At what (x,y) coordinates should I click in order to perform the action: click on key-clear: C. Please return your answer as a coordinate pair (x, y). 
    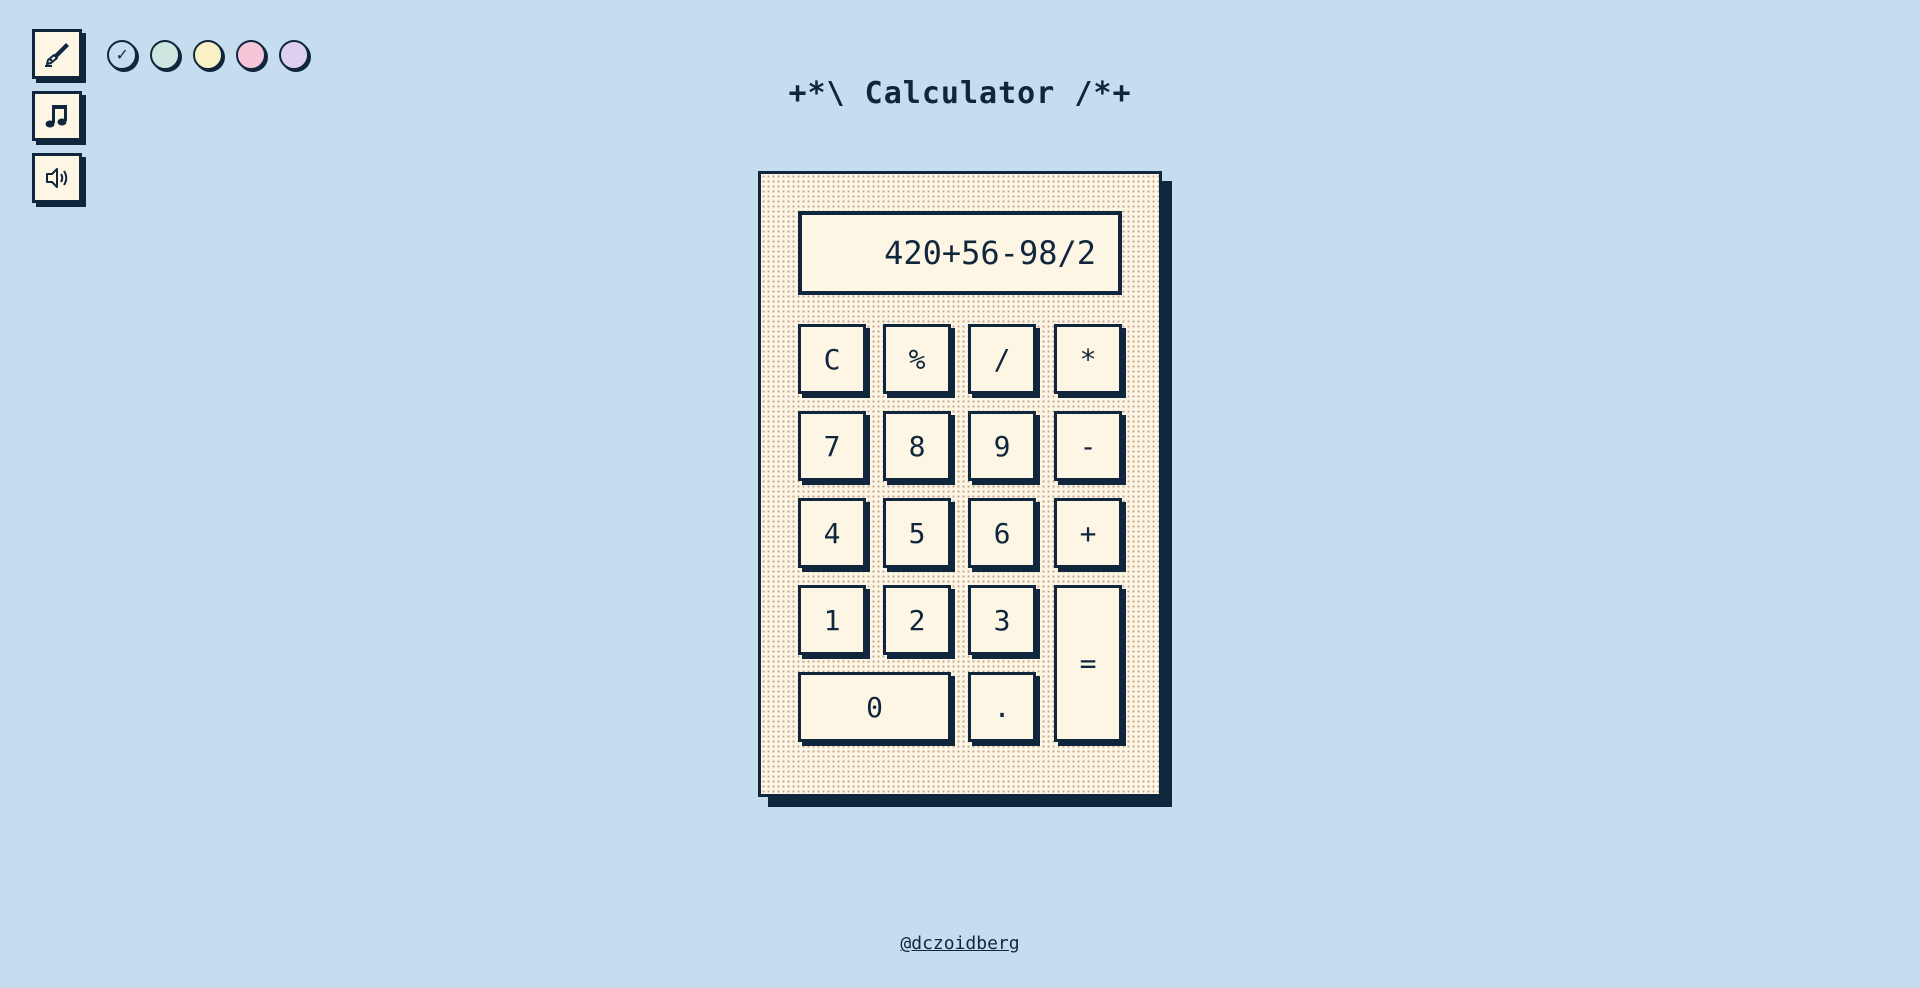
    Looking at the image, I should click on (832, 359).